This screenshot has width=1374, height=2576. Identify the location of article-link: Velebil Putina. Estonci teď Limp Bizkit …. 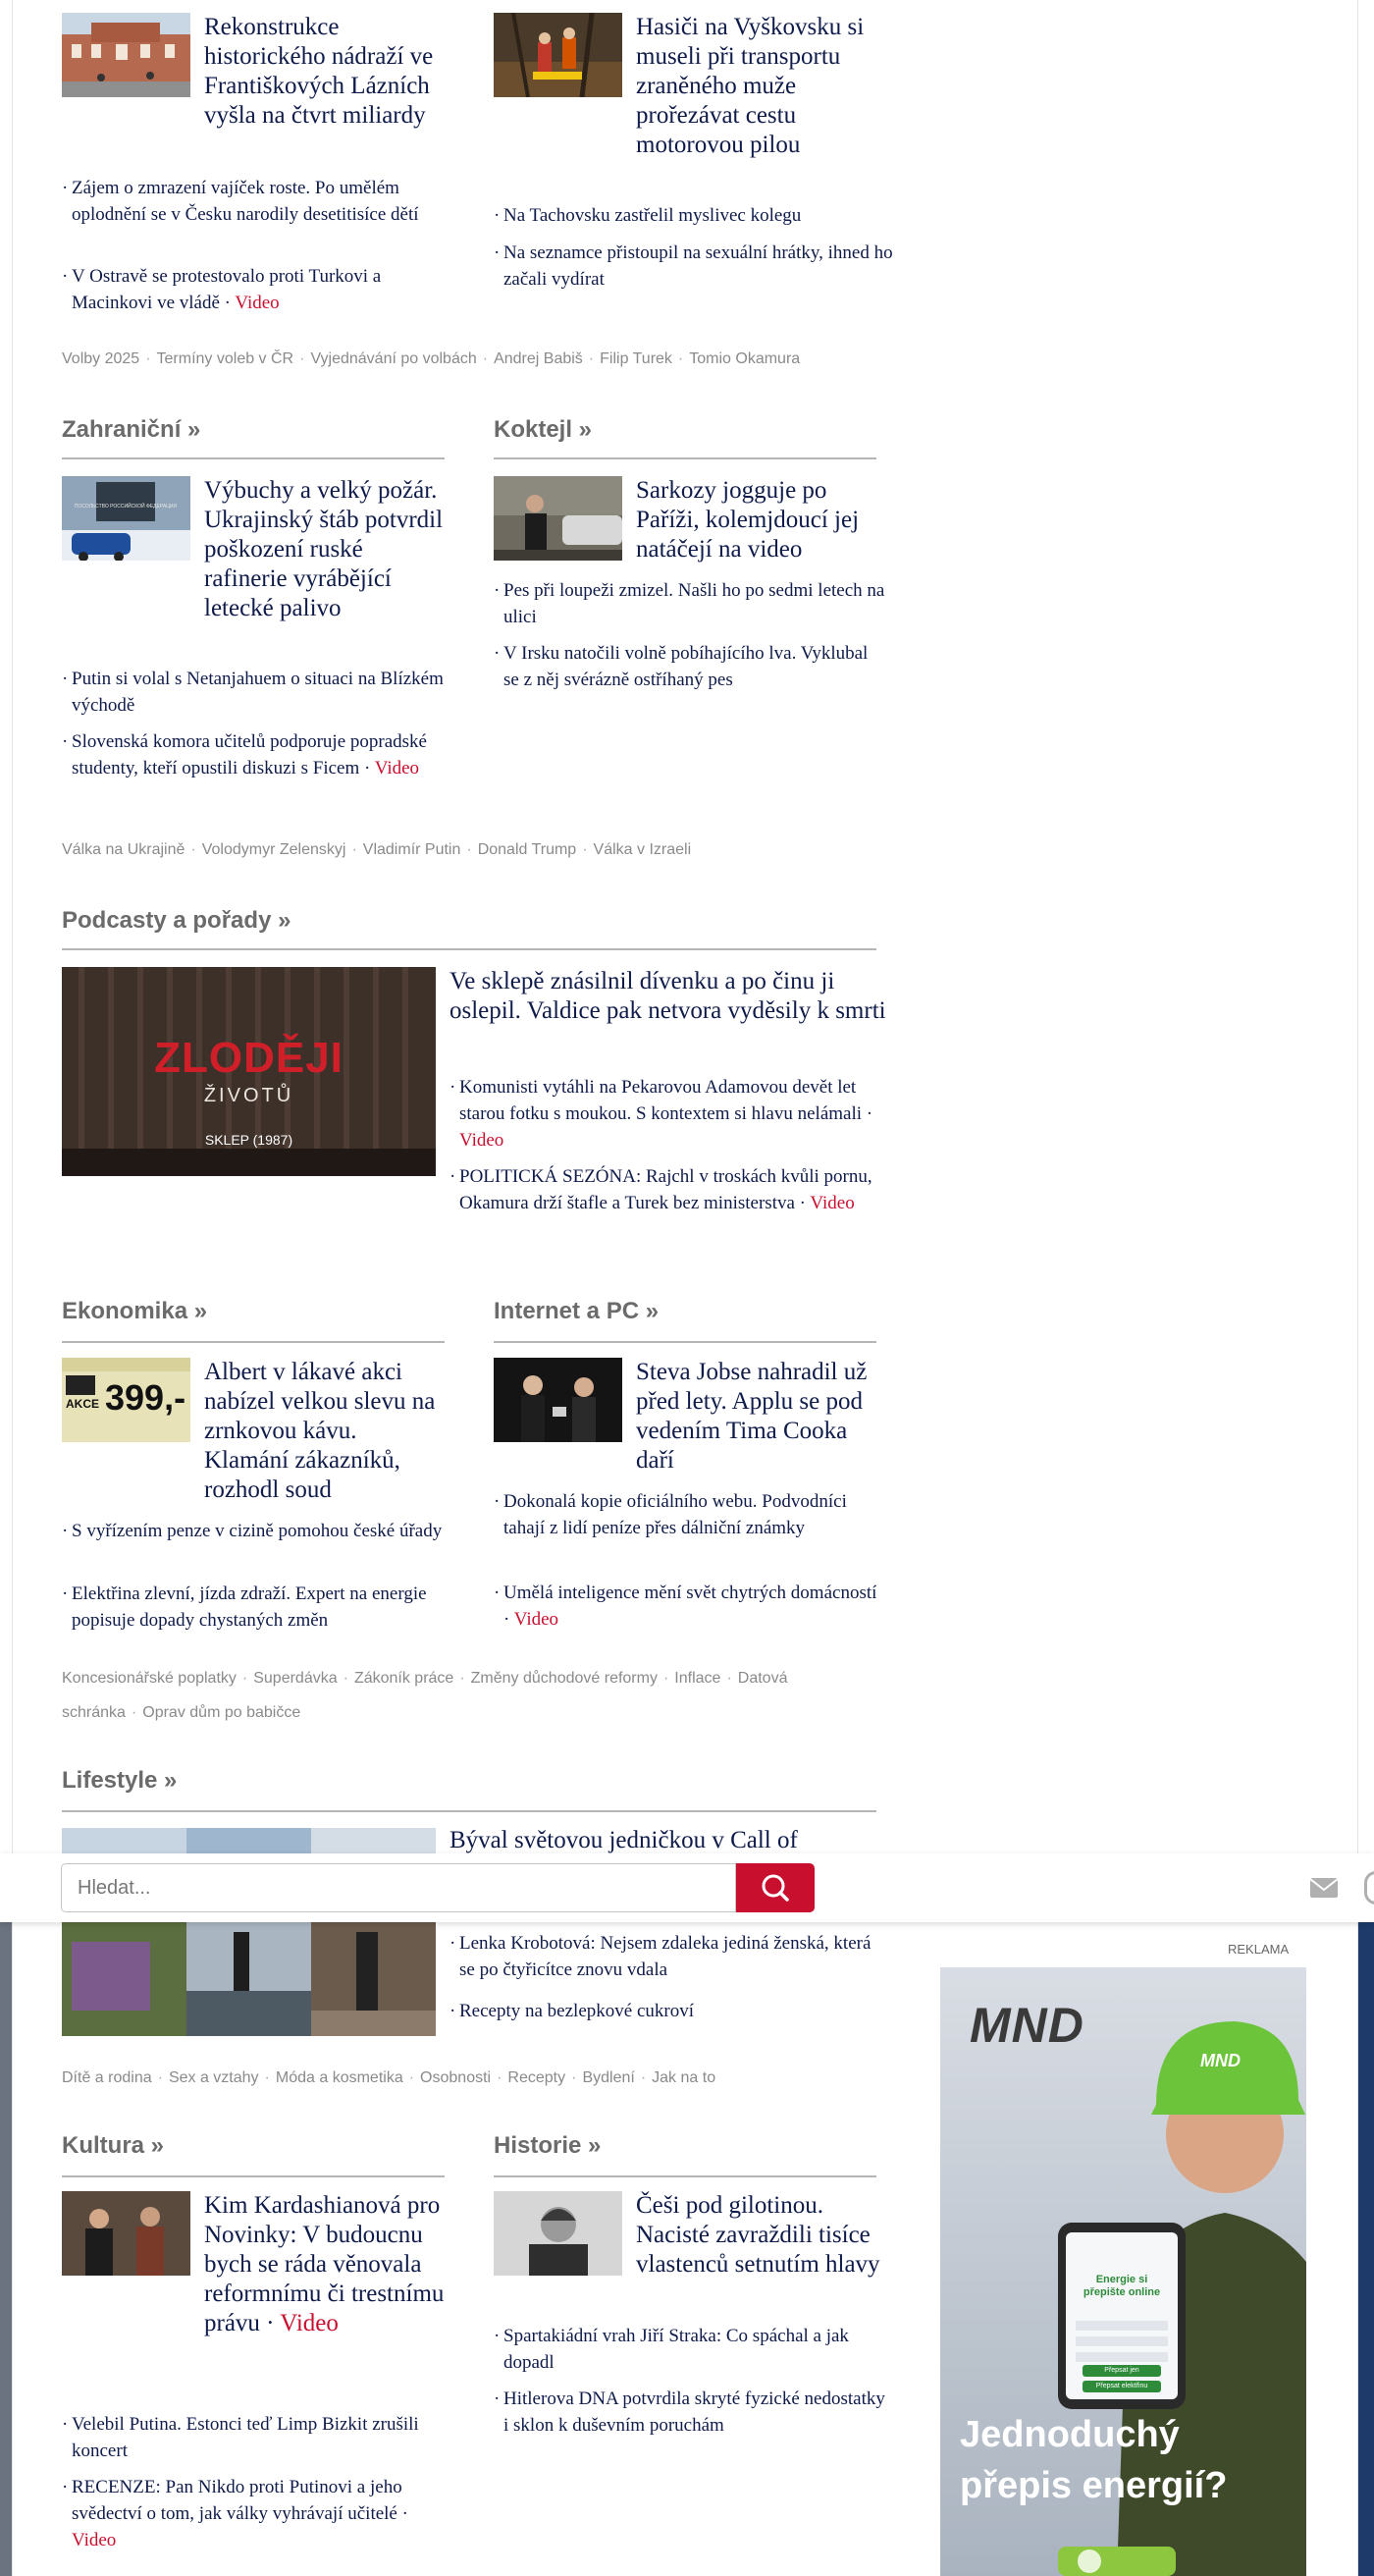
(258, 2437).